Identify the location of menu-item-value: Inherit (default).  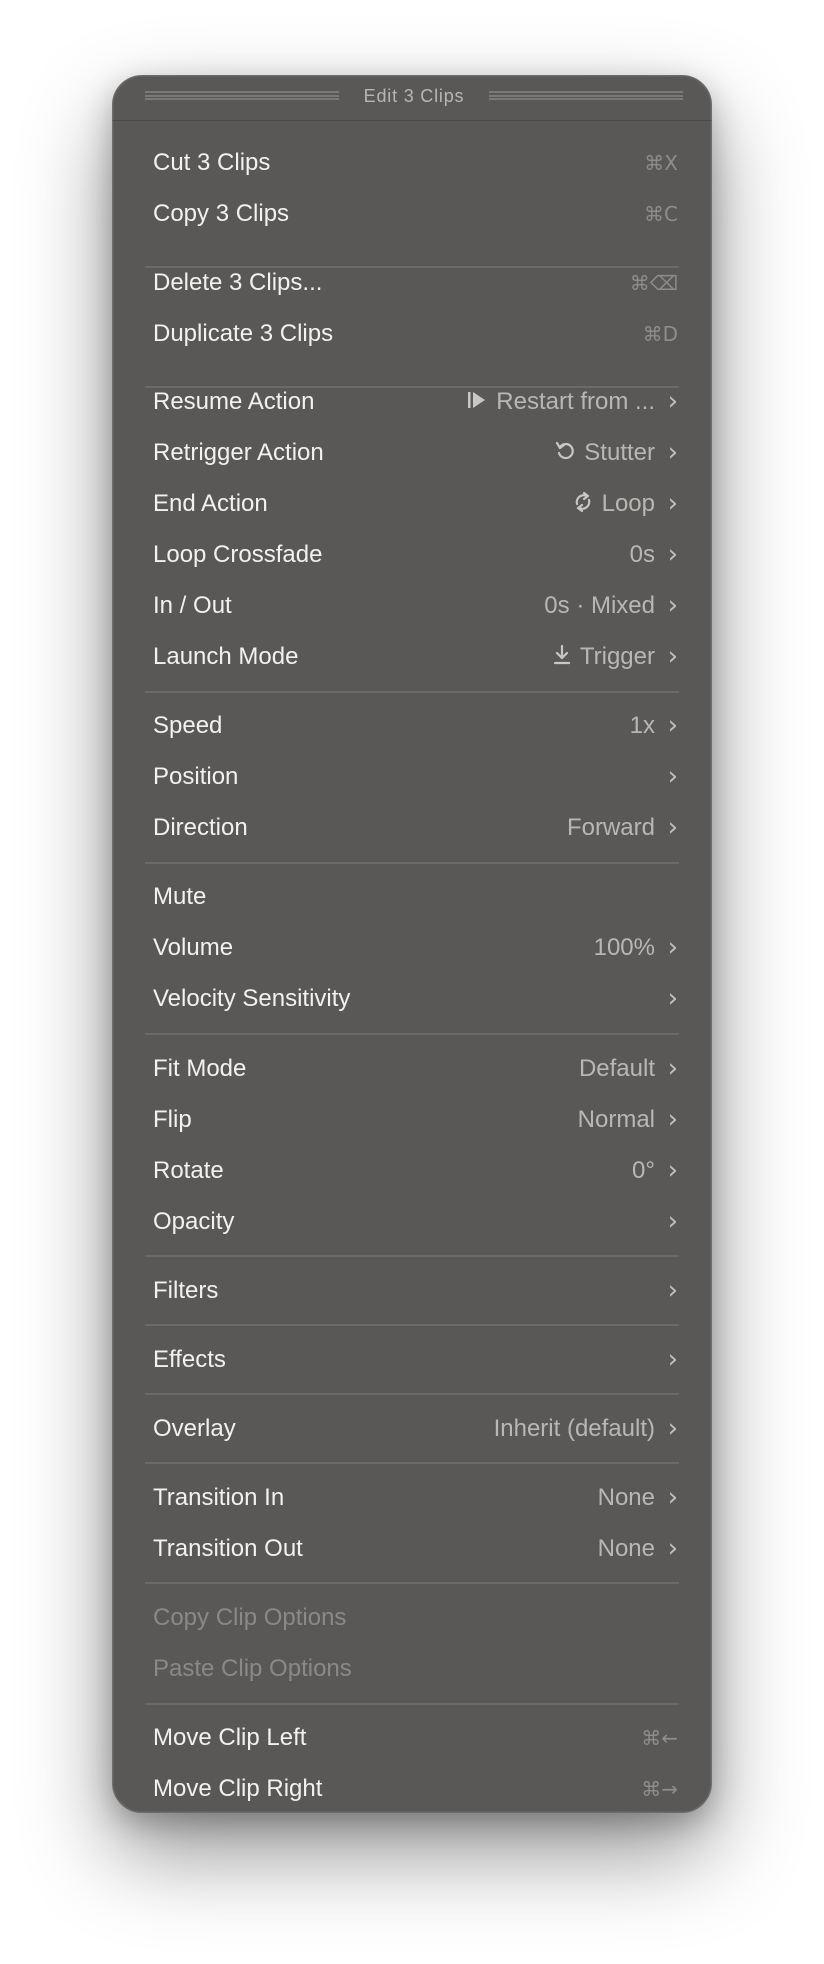
(574, 1429).